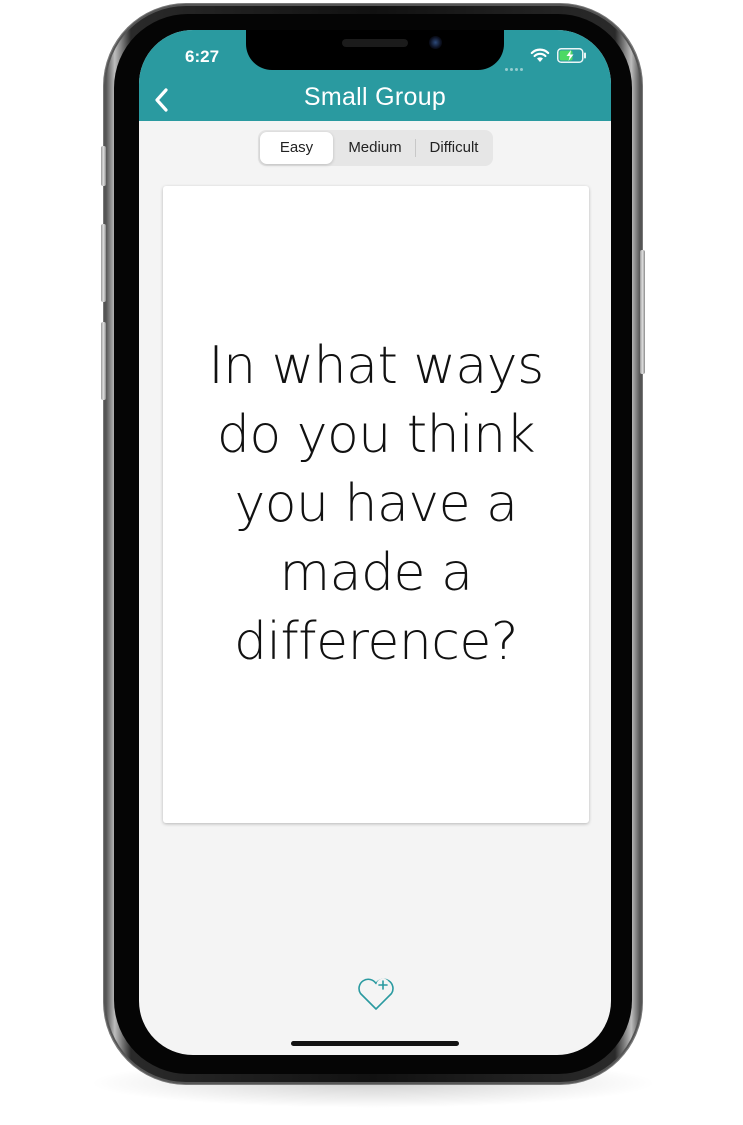 This screenshot has height=1125, width=743. What do you see at coordinates (642, 312) in the screenshot?
I see `power-button` at bounding box center [642, 312].